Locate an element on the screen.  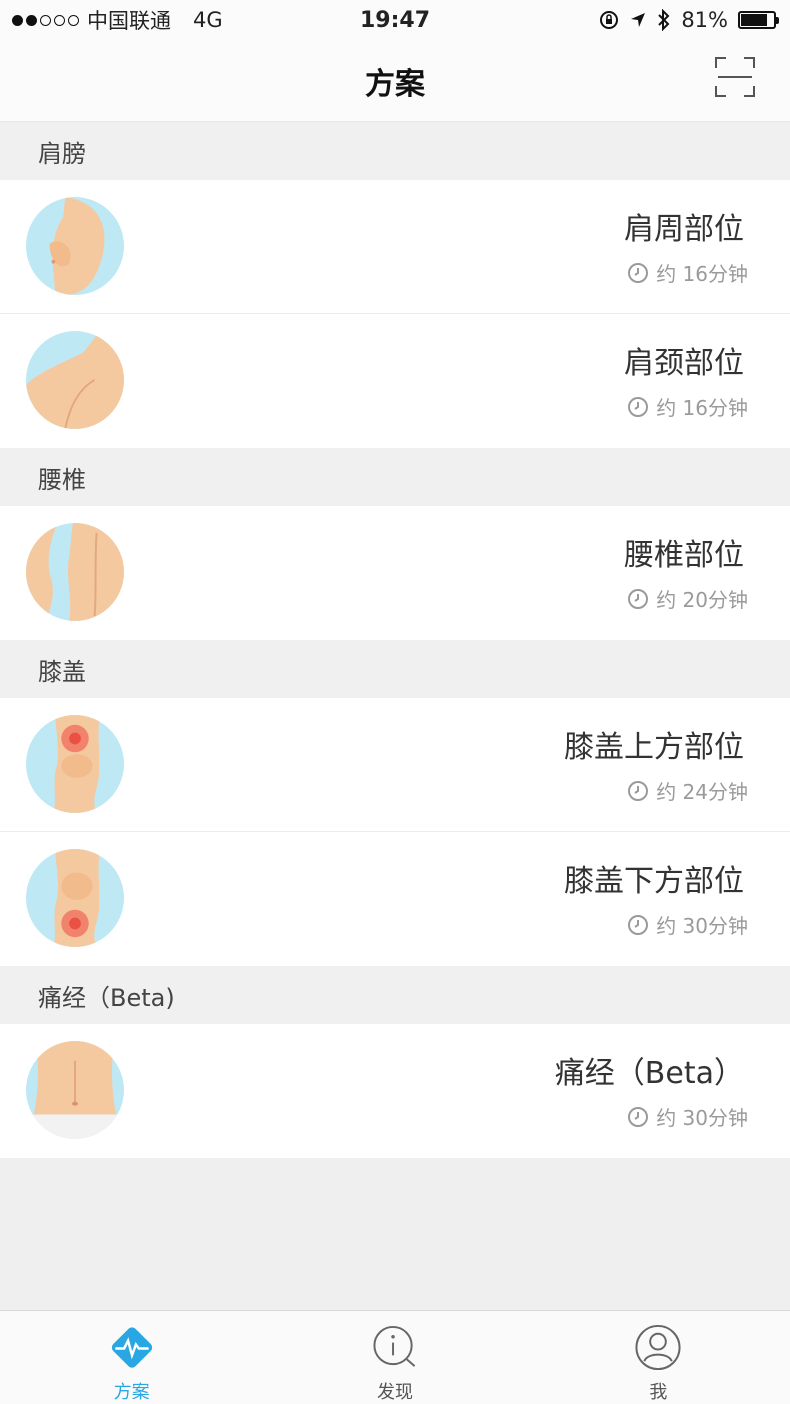
tab-me: 我 is located at coordinates (658, 1357).